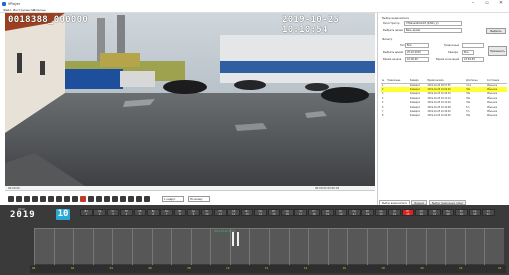 This screenshot has height=275, width=509. What do you see at coordinates (99, 212) in the screenshot?
I see `day-cell: Ср 2` at bounding box center [99, 212].